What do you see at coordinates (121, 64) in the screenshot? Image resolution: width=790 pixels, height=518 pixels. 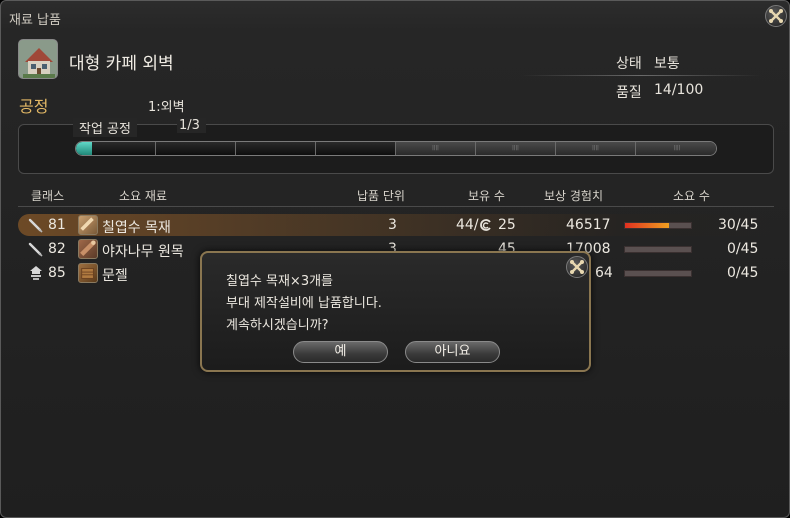 I see `item-name: 대형 카페 외벽` at bounding box center [121, 64].